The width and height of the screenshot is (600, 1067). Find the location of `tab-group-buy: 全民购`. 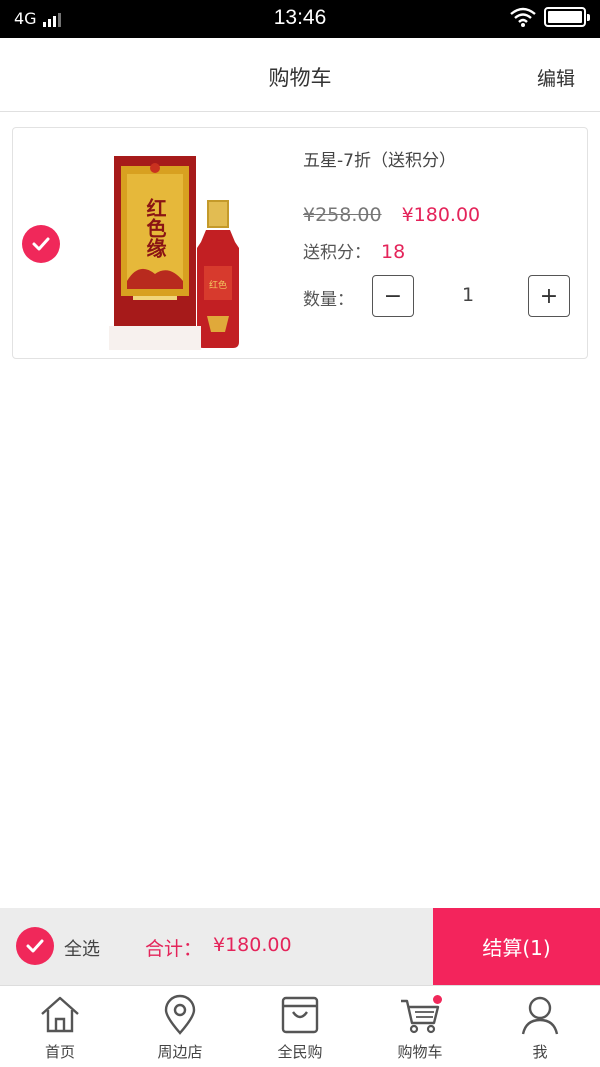

tab-group-buy: 全民购 is located at coordinates (300, 1026).